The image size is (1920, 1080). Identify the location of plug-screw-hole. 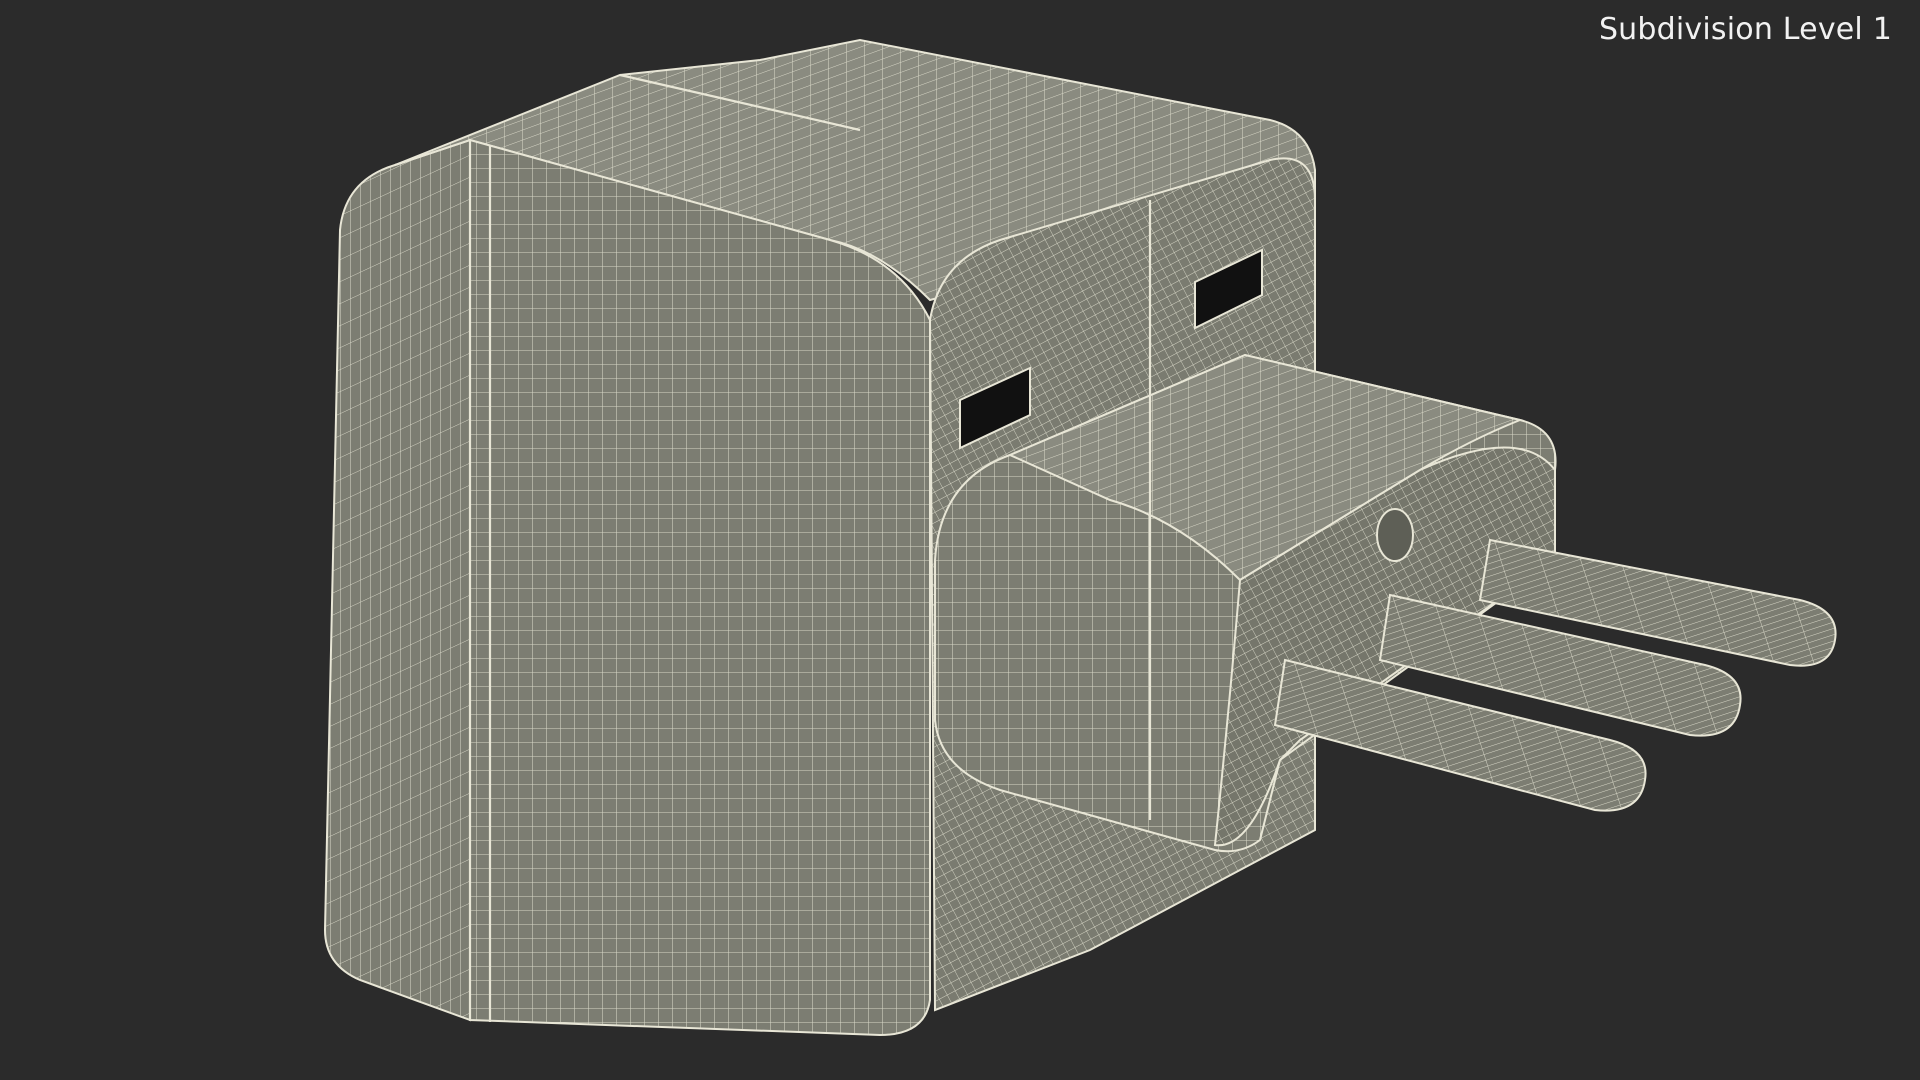
(1395, 535).